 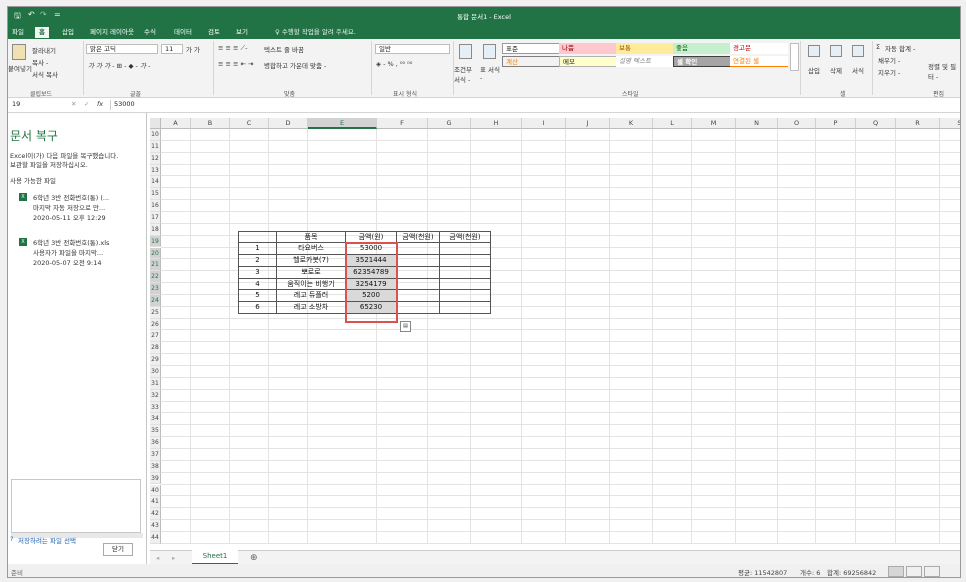 I want to click on row-header-28: 28, so click(x=155, y=348).